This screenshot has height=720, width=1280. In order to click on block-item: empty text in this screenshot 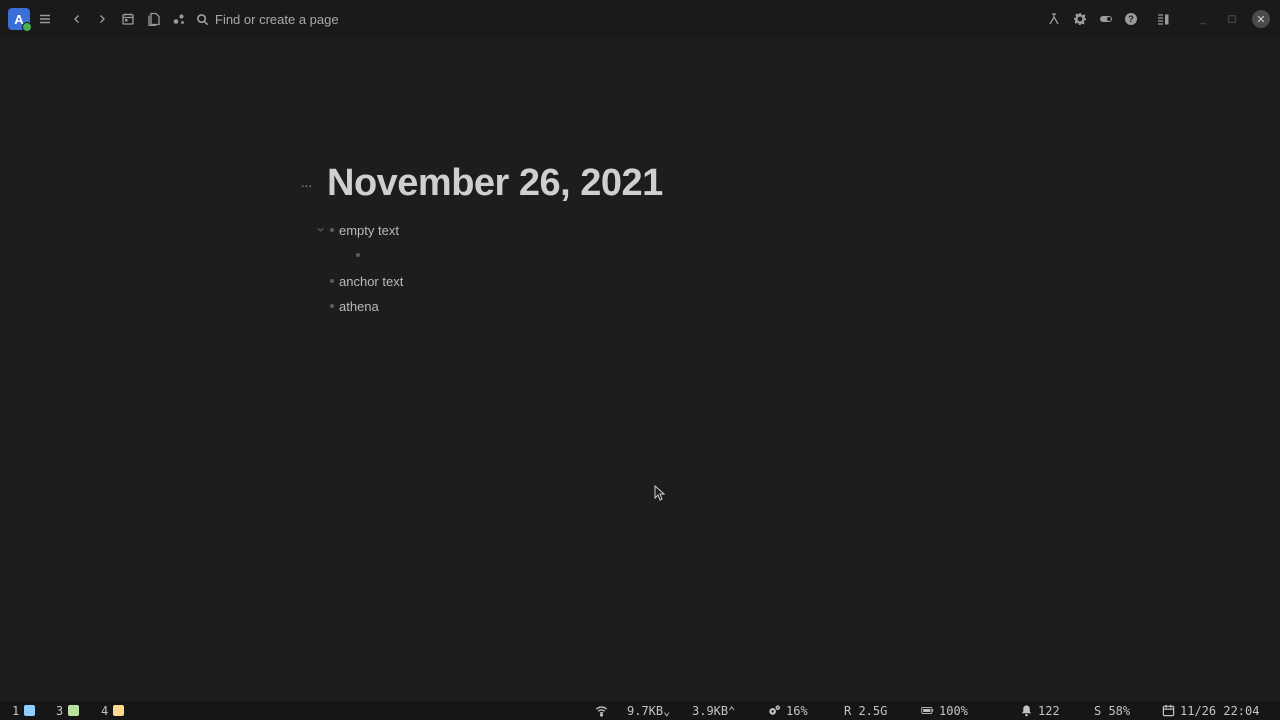, I will do `click(364, 230)`.